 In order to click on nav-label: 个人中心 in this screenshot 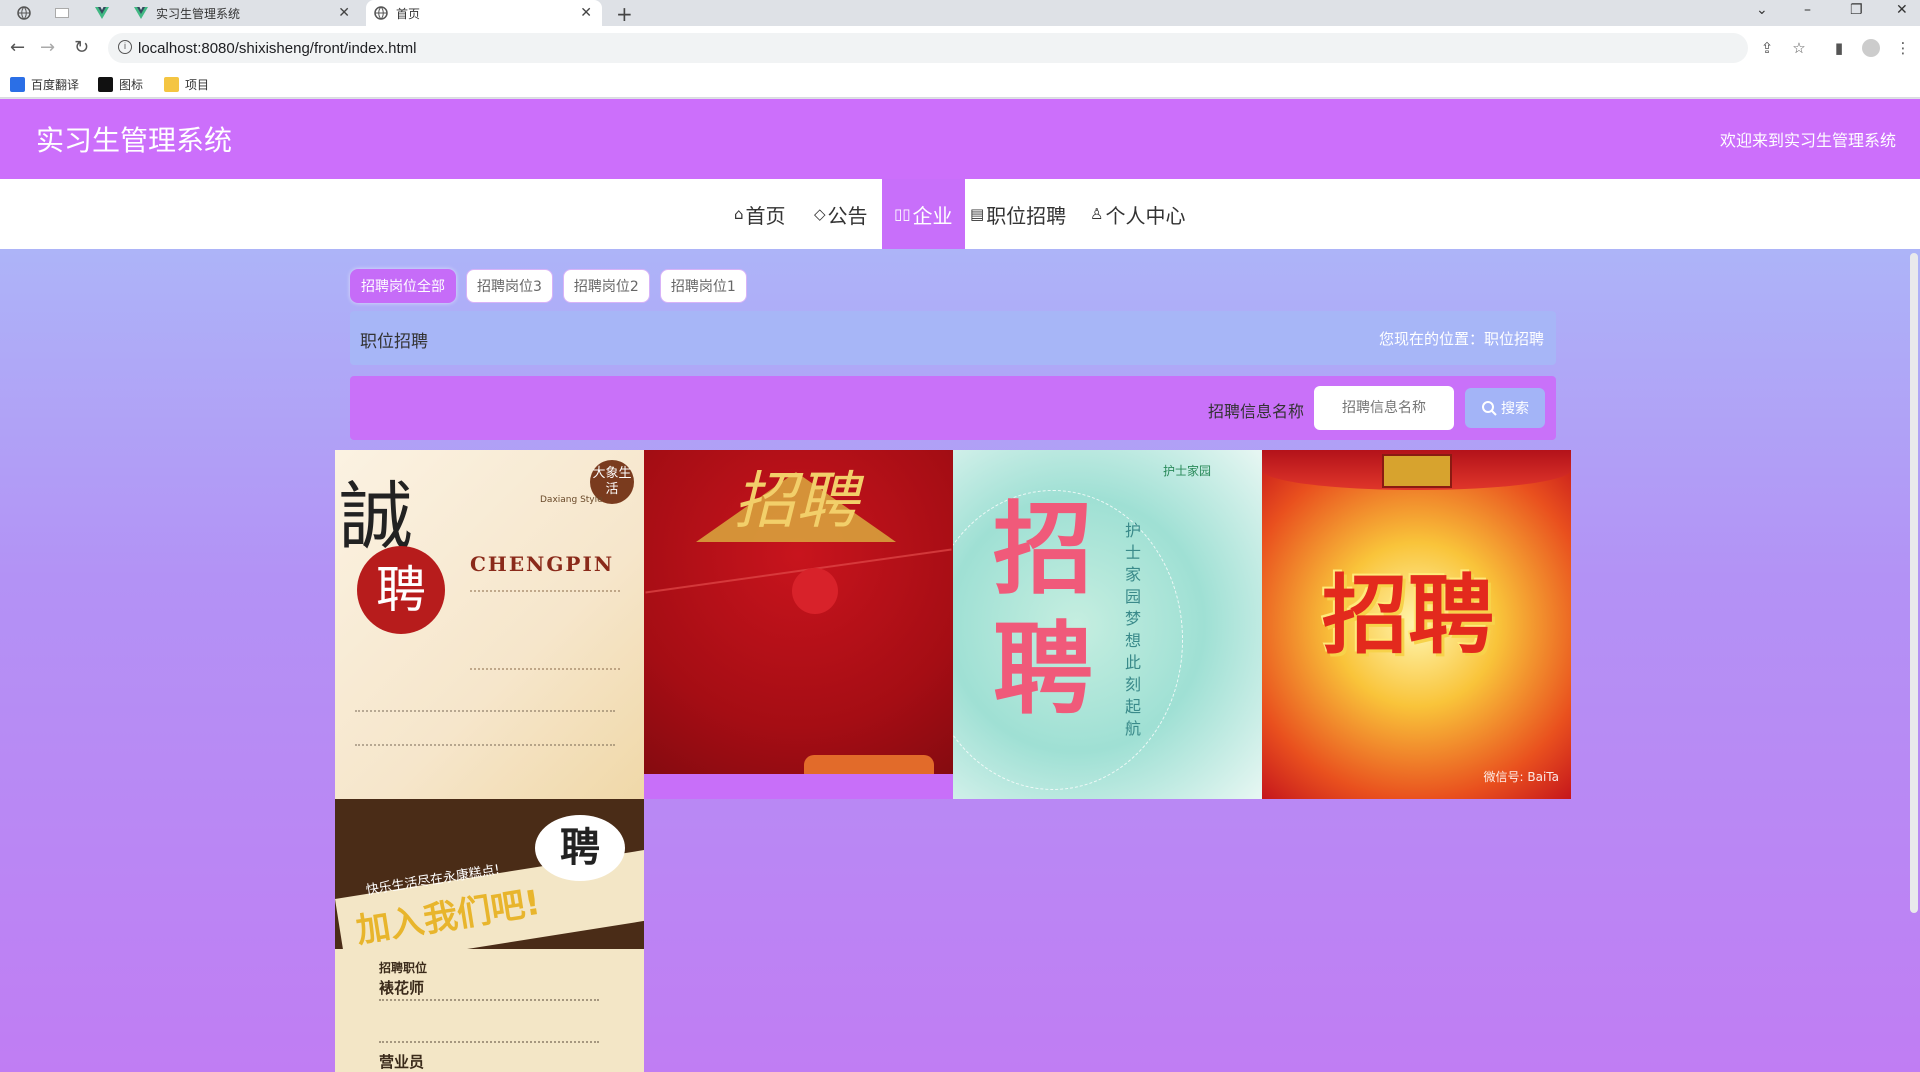, I will do `click(1145, 215)`.